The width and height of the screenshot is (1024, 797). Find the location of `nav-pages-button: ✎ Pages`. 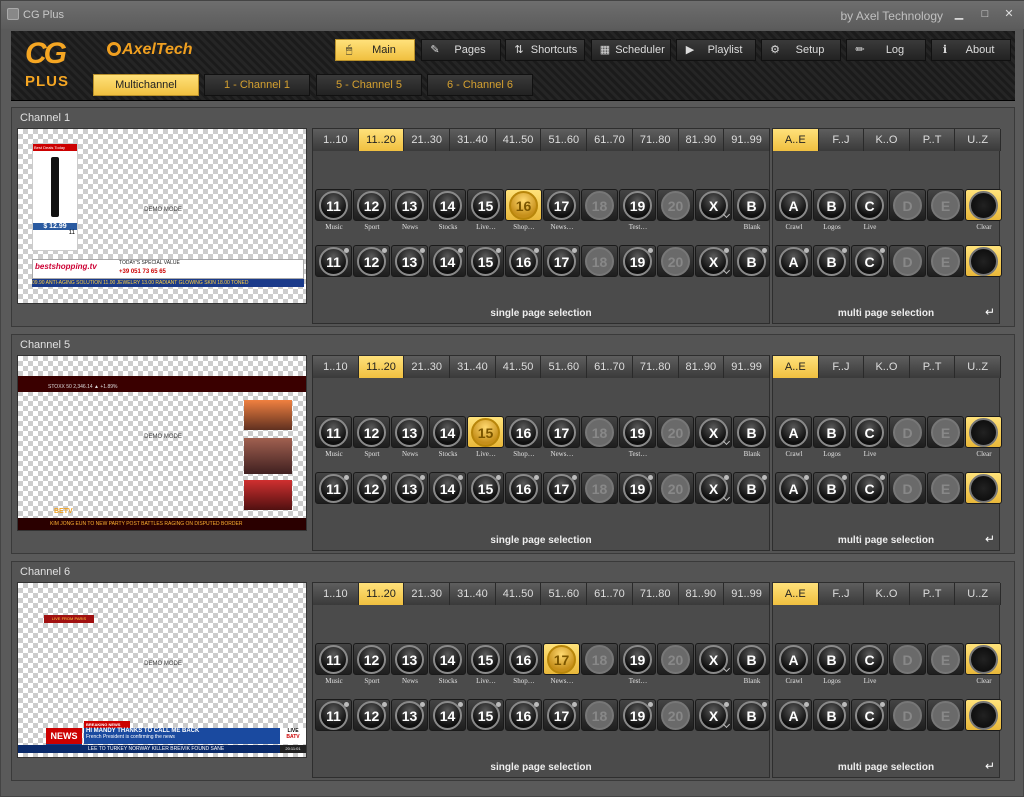

nav-pages-button: ✎ Pages is located at coordinates (461, 50).